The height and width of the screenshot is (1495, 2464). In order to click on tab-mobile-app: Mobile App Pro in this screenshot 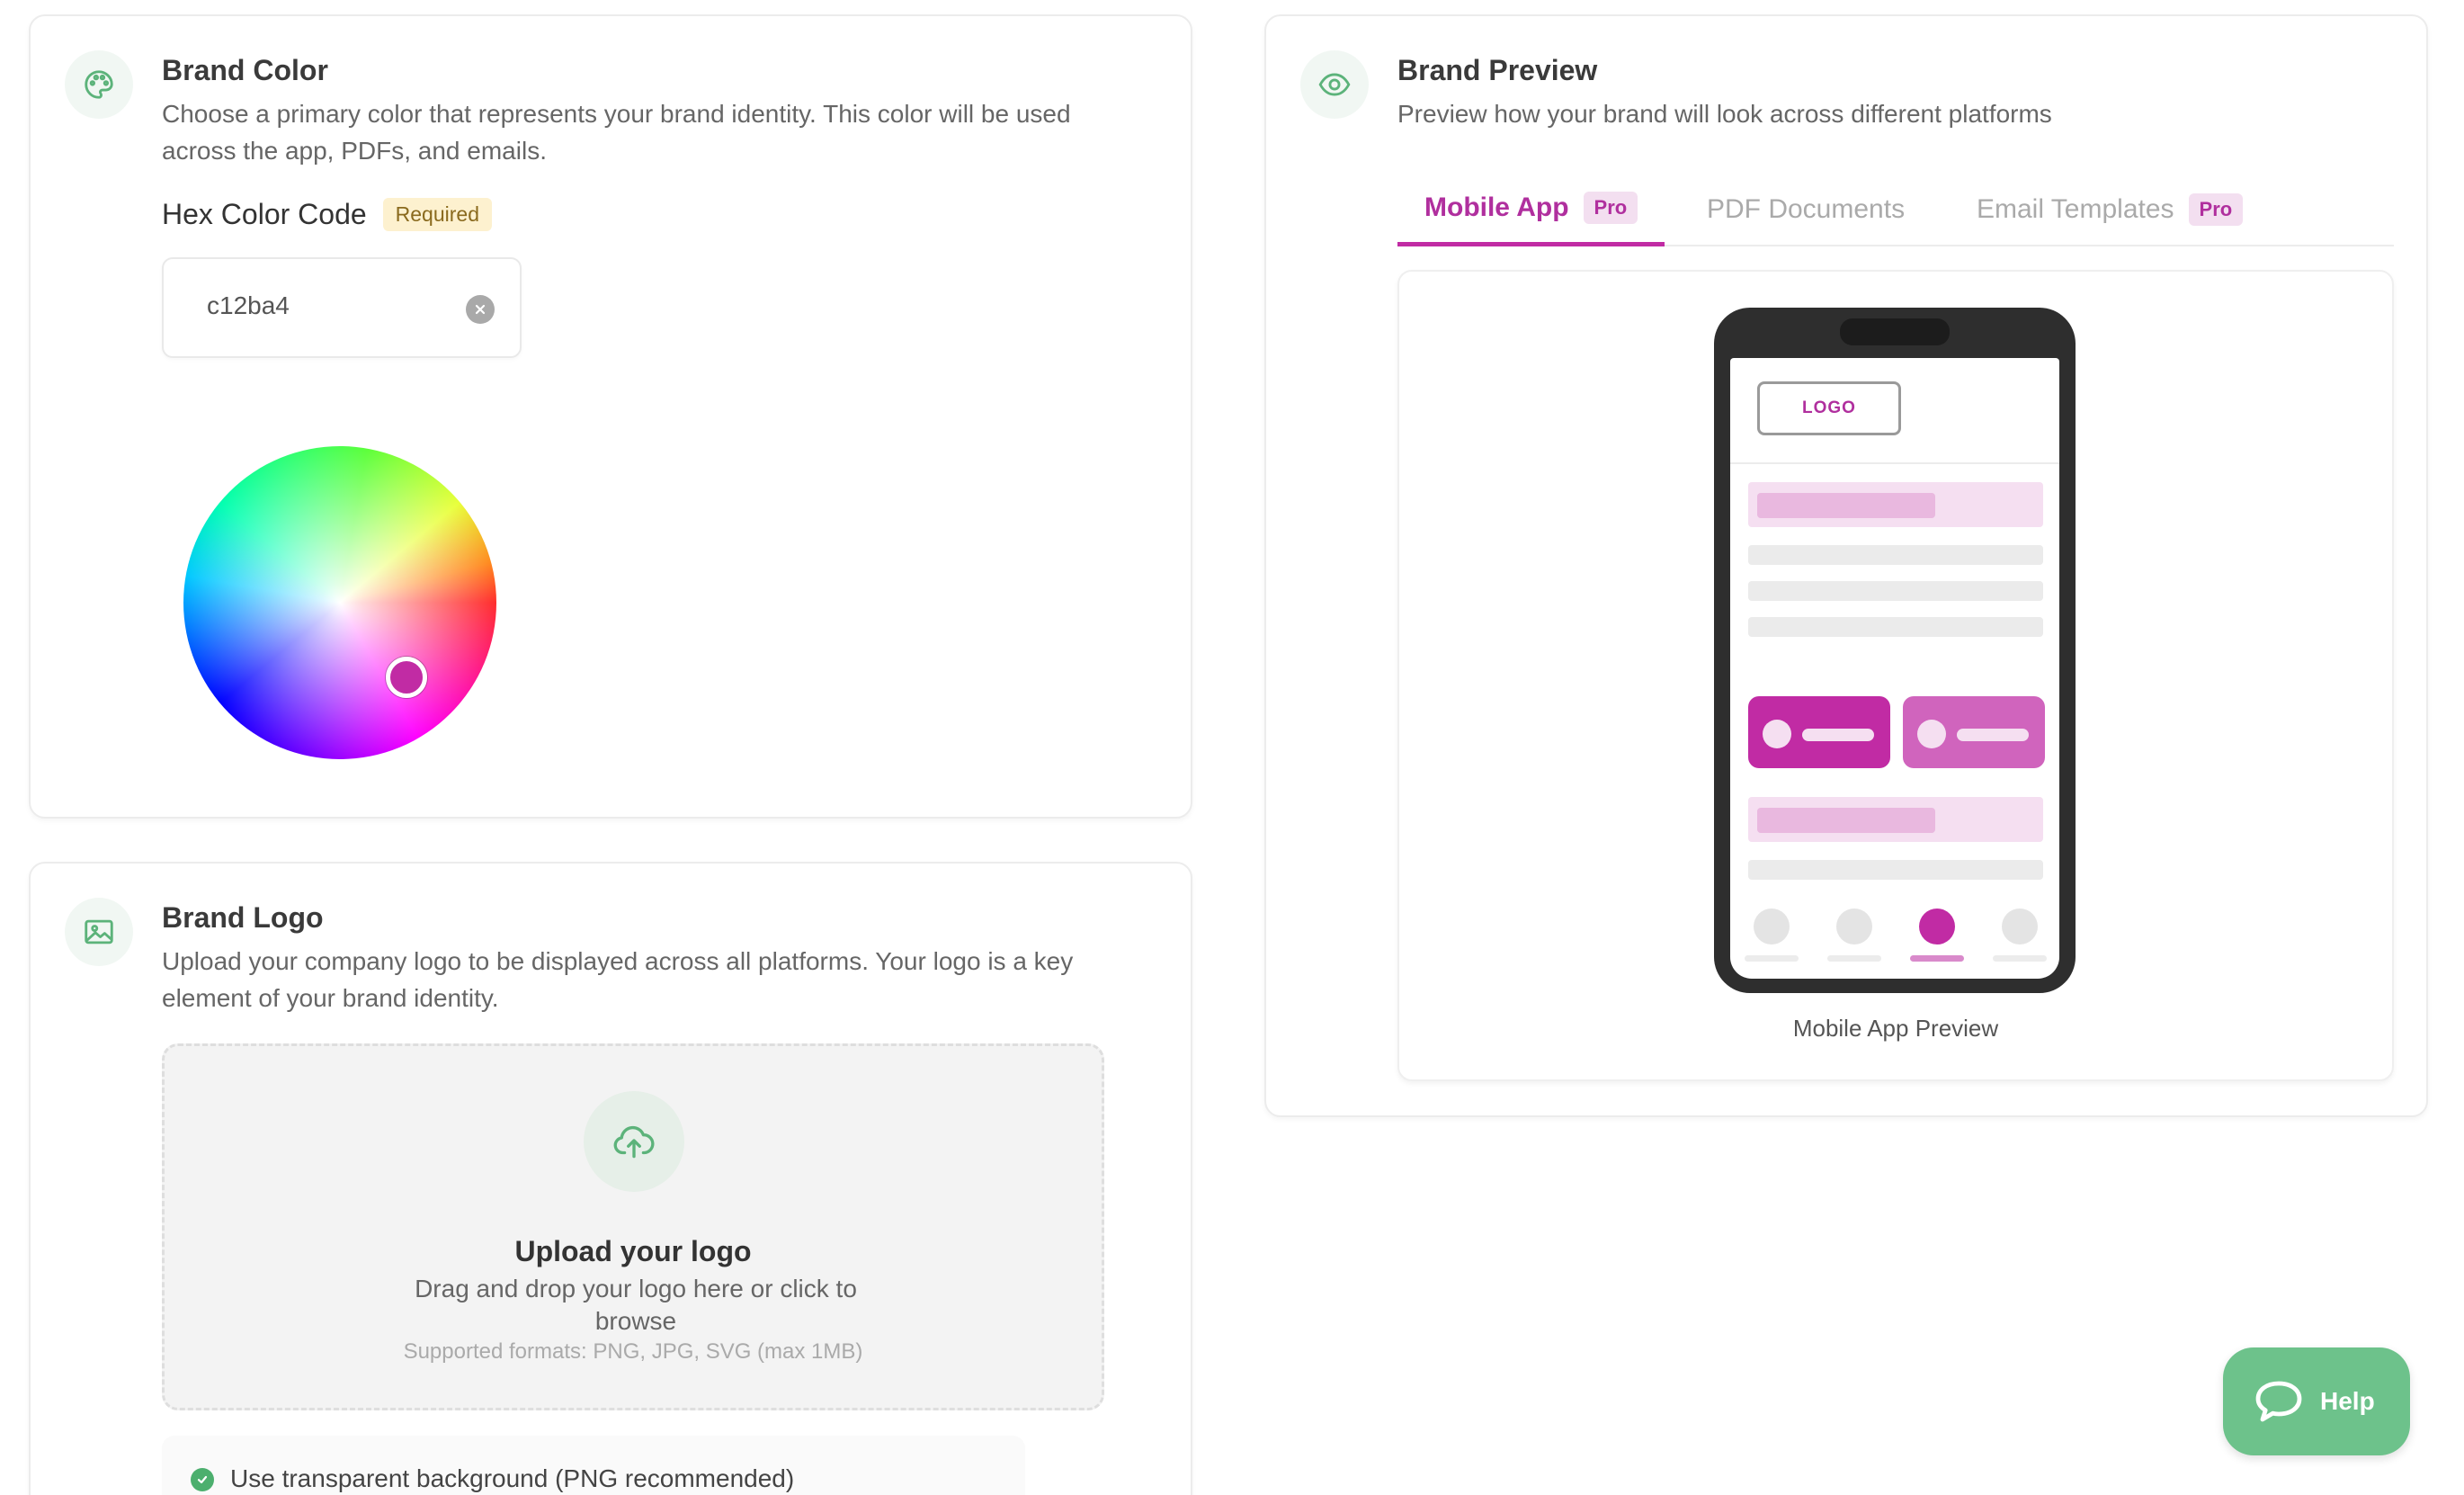, I will do `click(1531, 209)`.